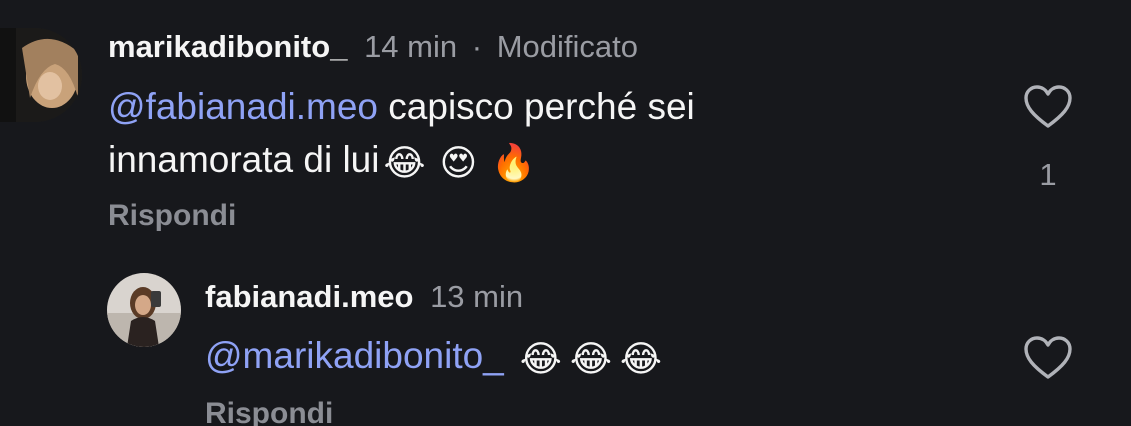  I want to click on edited-label: Modificato, so click(567, 46).